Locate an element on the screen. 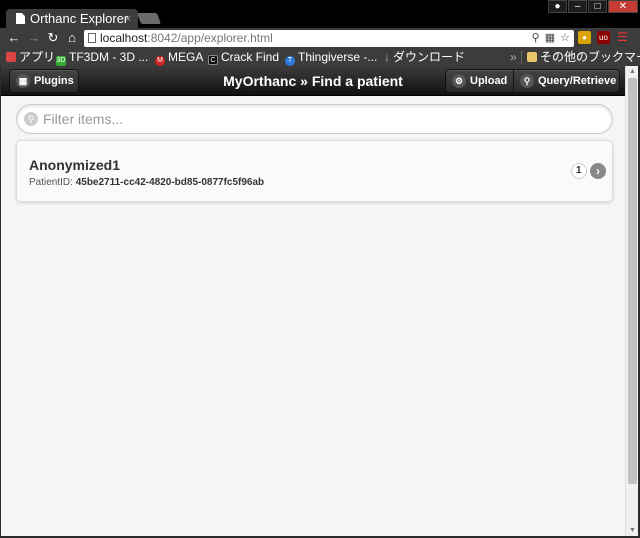 This screenshot has width=640, height=538. translate-icon: ▦ is located at coordinates (550, 38).